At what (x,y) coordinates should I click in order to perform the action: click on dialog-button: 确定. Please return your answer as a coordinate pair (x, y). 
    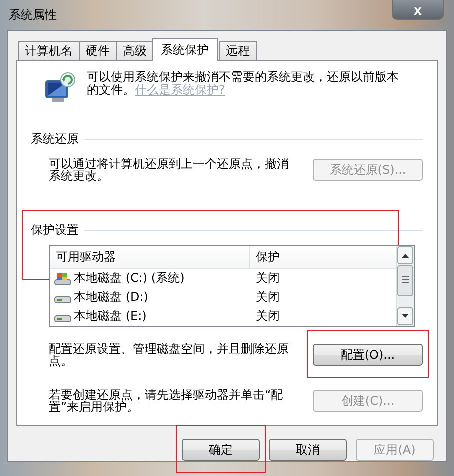
    Looking at the image, I should click on (221, 450).